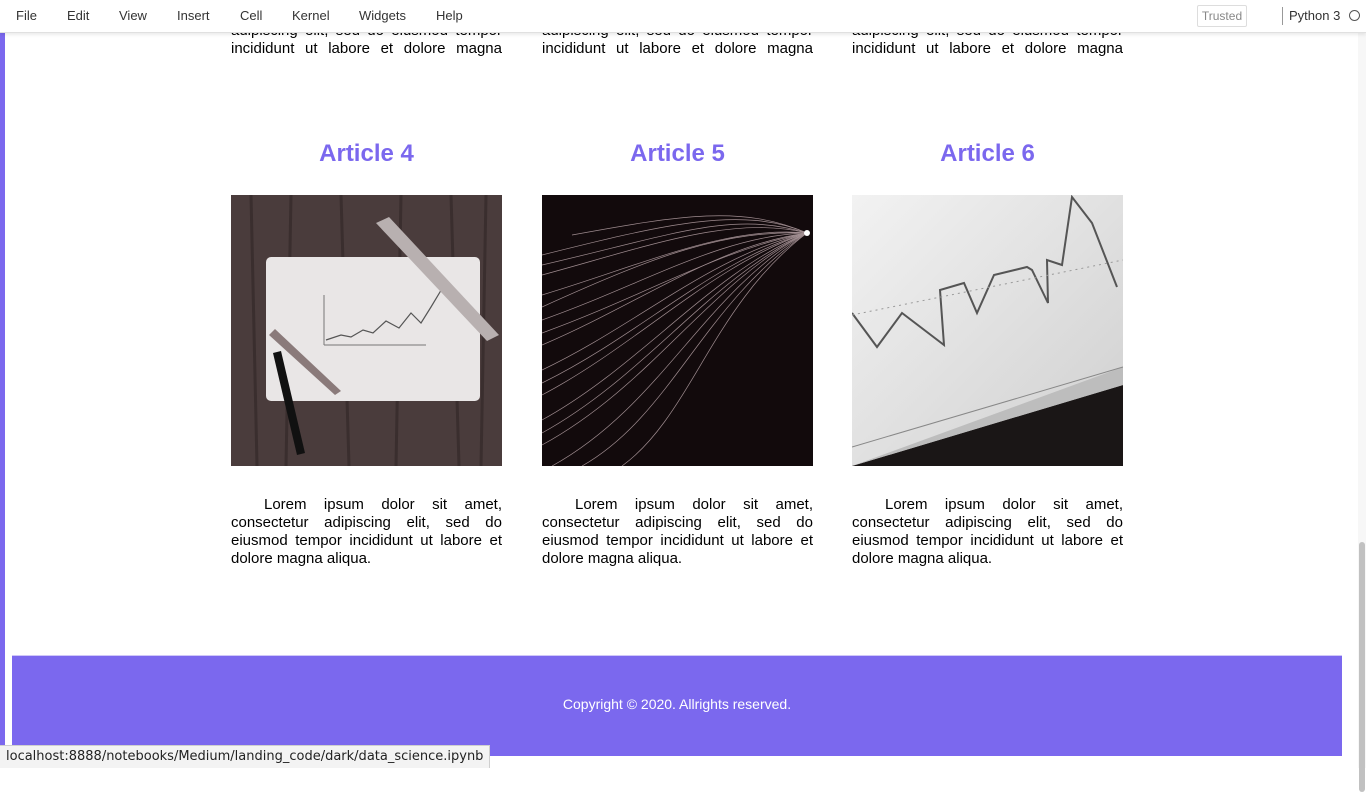 The image size is (1366, 792). What do you see at coordinates (193, 15) in the screenshot?
I see `menu-insert: Insert` at bounding box center [193, 15].